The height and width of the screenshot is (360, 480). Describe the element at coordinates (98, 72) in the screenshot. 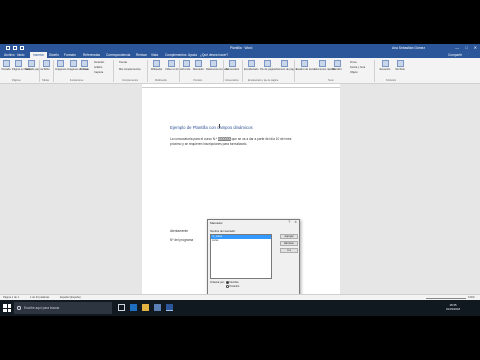

I see `screenshot-button: Captura` at that location.